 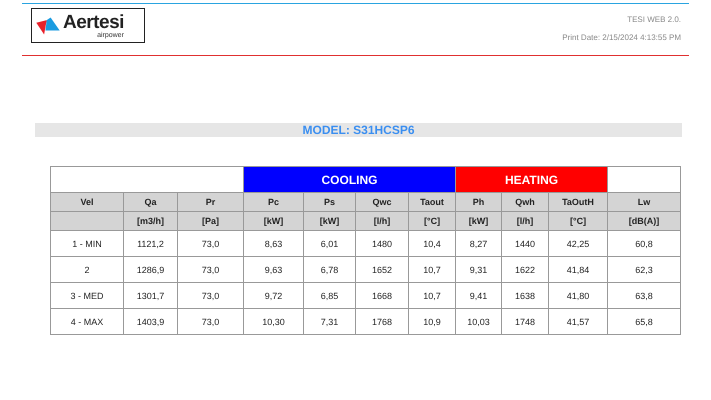 What do you see at coordinates (87, 269) in the screenshot?
I see `table-cell: 2` at bounding box center [87, 269].